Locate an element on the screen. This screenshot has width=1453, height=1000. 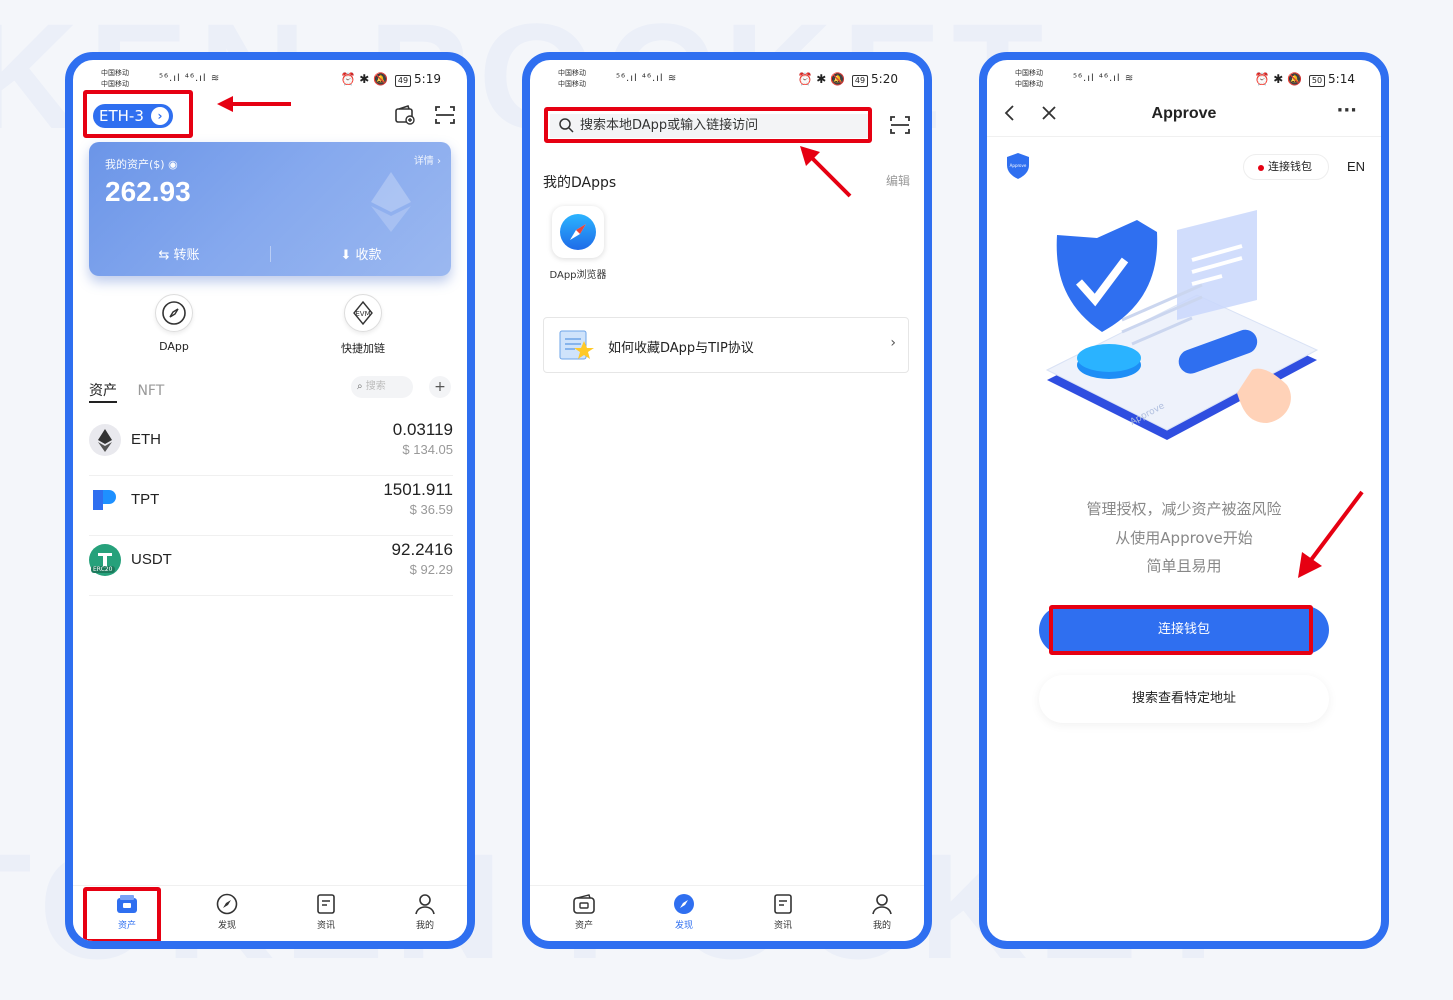
nav-assets: 资产 is located at coordinates (584, 911).